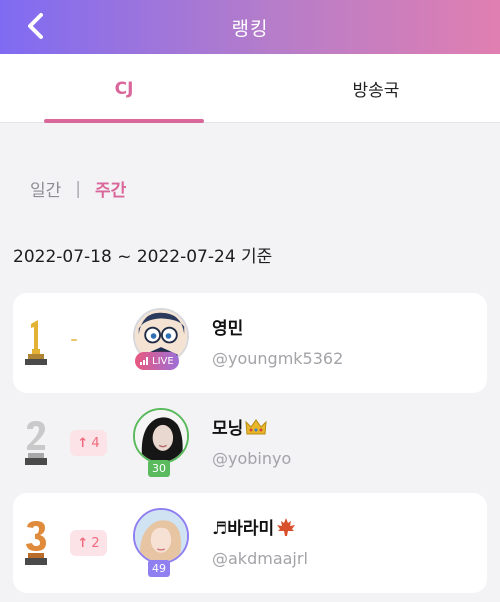  I want to click on tab-broadcast-station: 방송국, so click(376, 88).